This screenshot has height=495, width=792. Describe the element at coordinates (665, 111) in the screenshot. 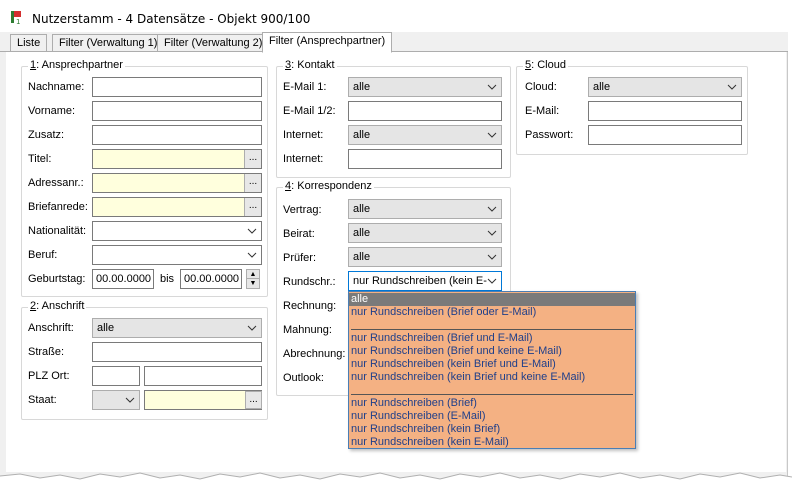

I see `cloud-email-input` at that location.